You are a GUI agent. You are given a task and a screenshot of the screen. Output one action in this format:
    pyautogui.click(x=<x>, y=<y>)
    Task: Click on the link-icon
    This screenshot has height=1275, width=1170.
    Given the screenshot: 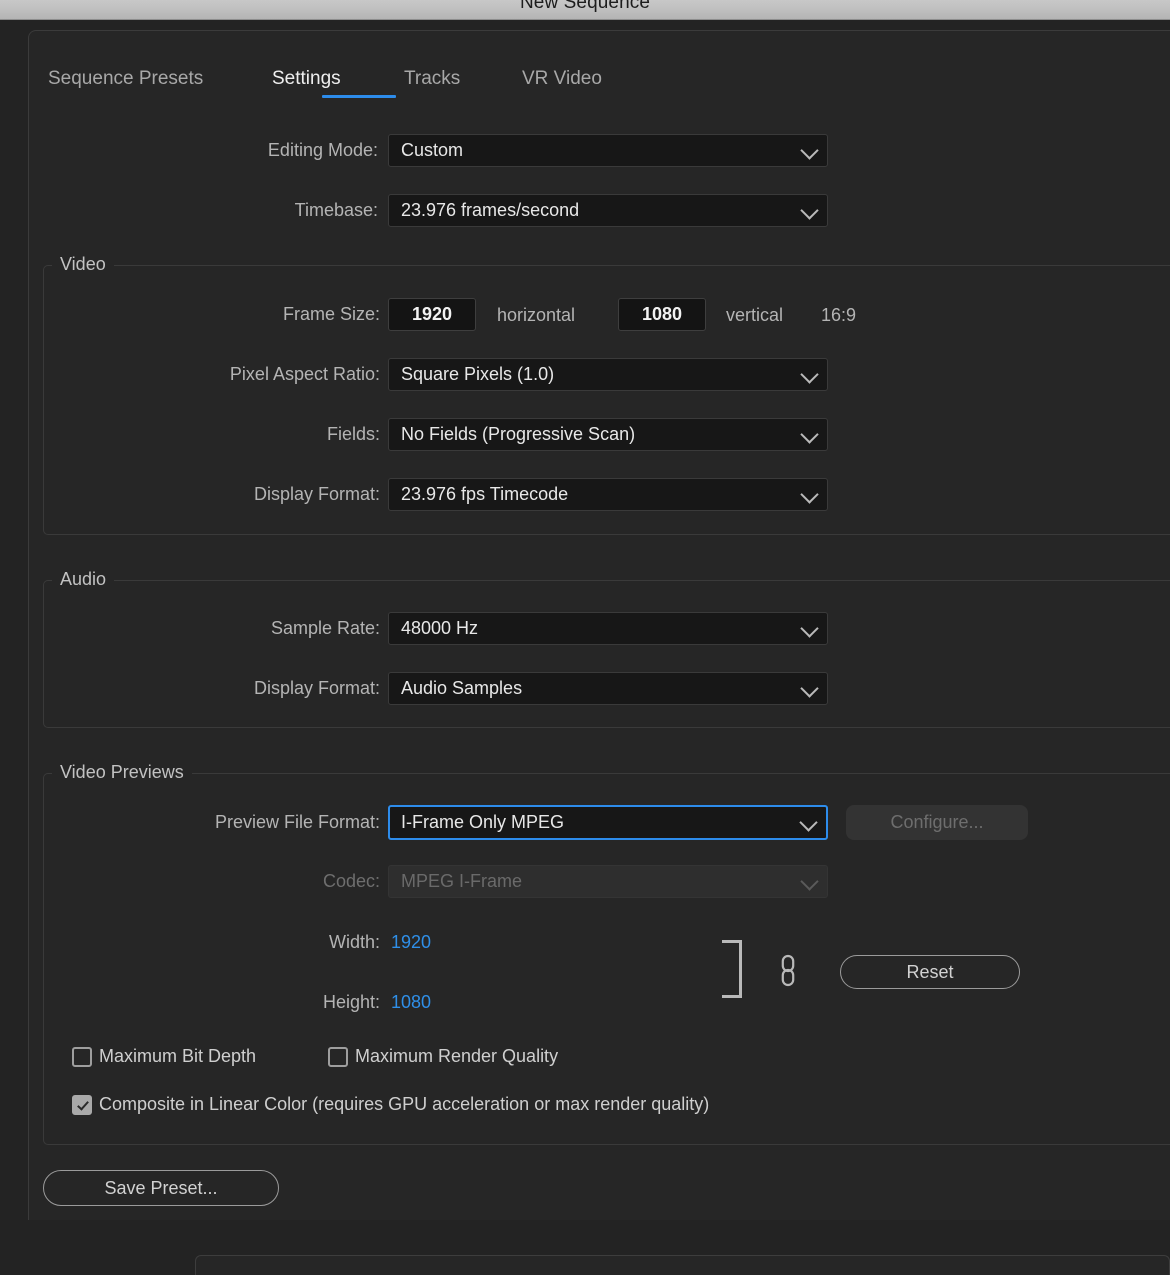 What is the action you would take?
    pyautogui.click(x=788, y=970)
    